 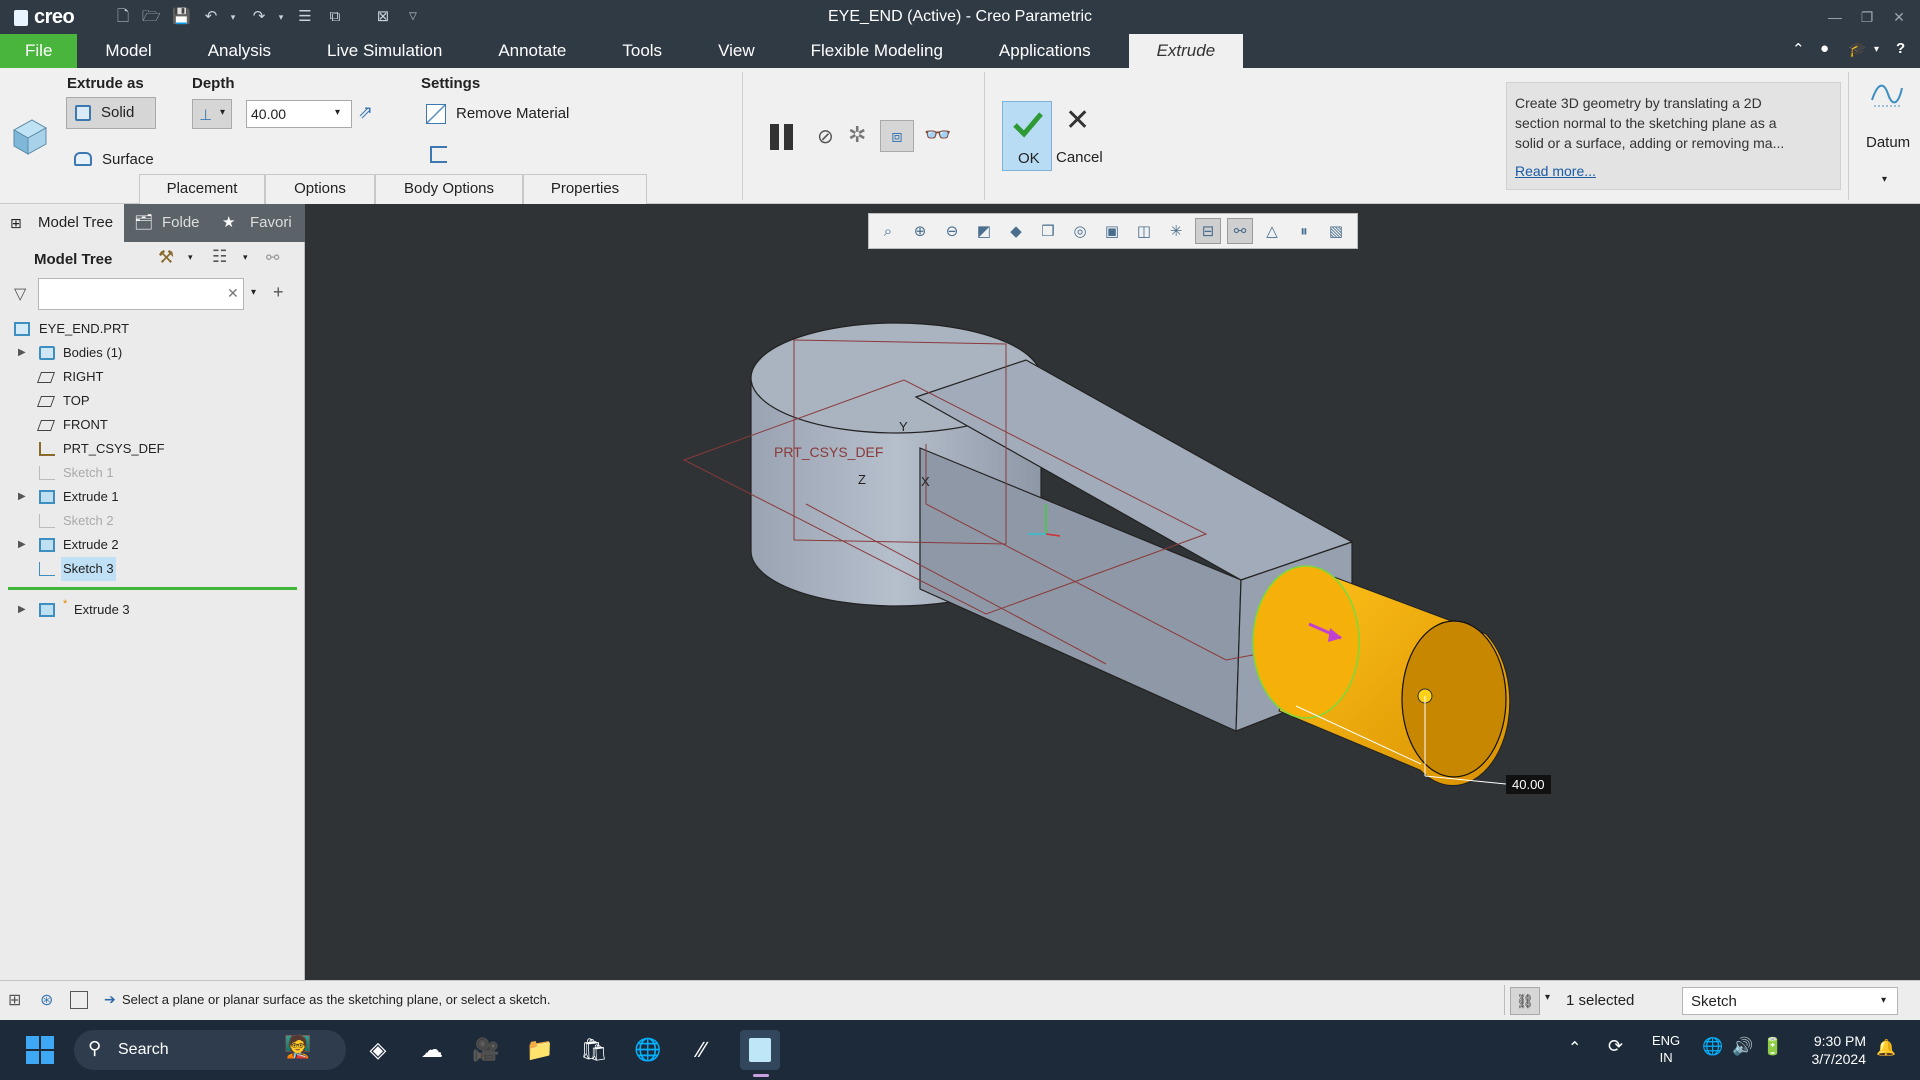 What do you see at coordinates (1742, 1047) in the screenshot?
I see `volume-icon: 🔊` at bounding box center [1742, 1047].